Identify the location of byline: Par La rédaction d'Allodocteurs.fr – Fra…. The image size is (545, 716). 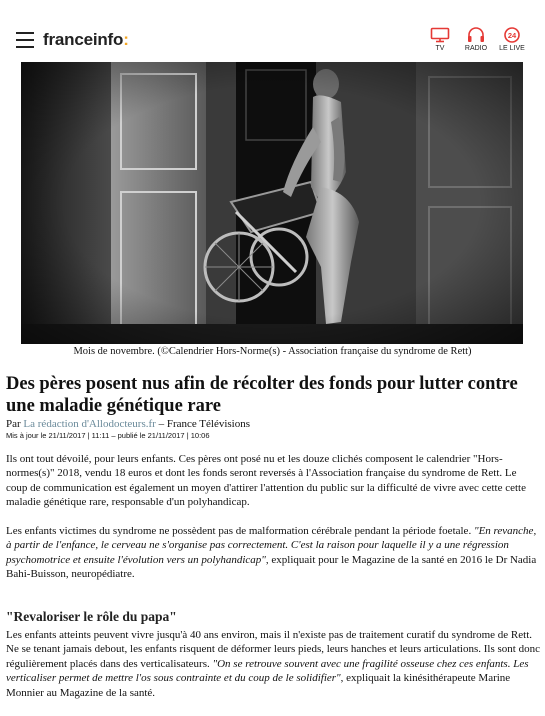
(128, 424).